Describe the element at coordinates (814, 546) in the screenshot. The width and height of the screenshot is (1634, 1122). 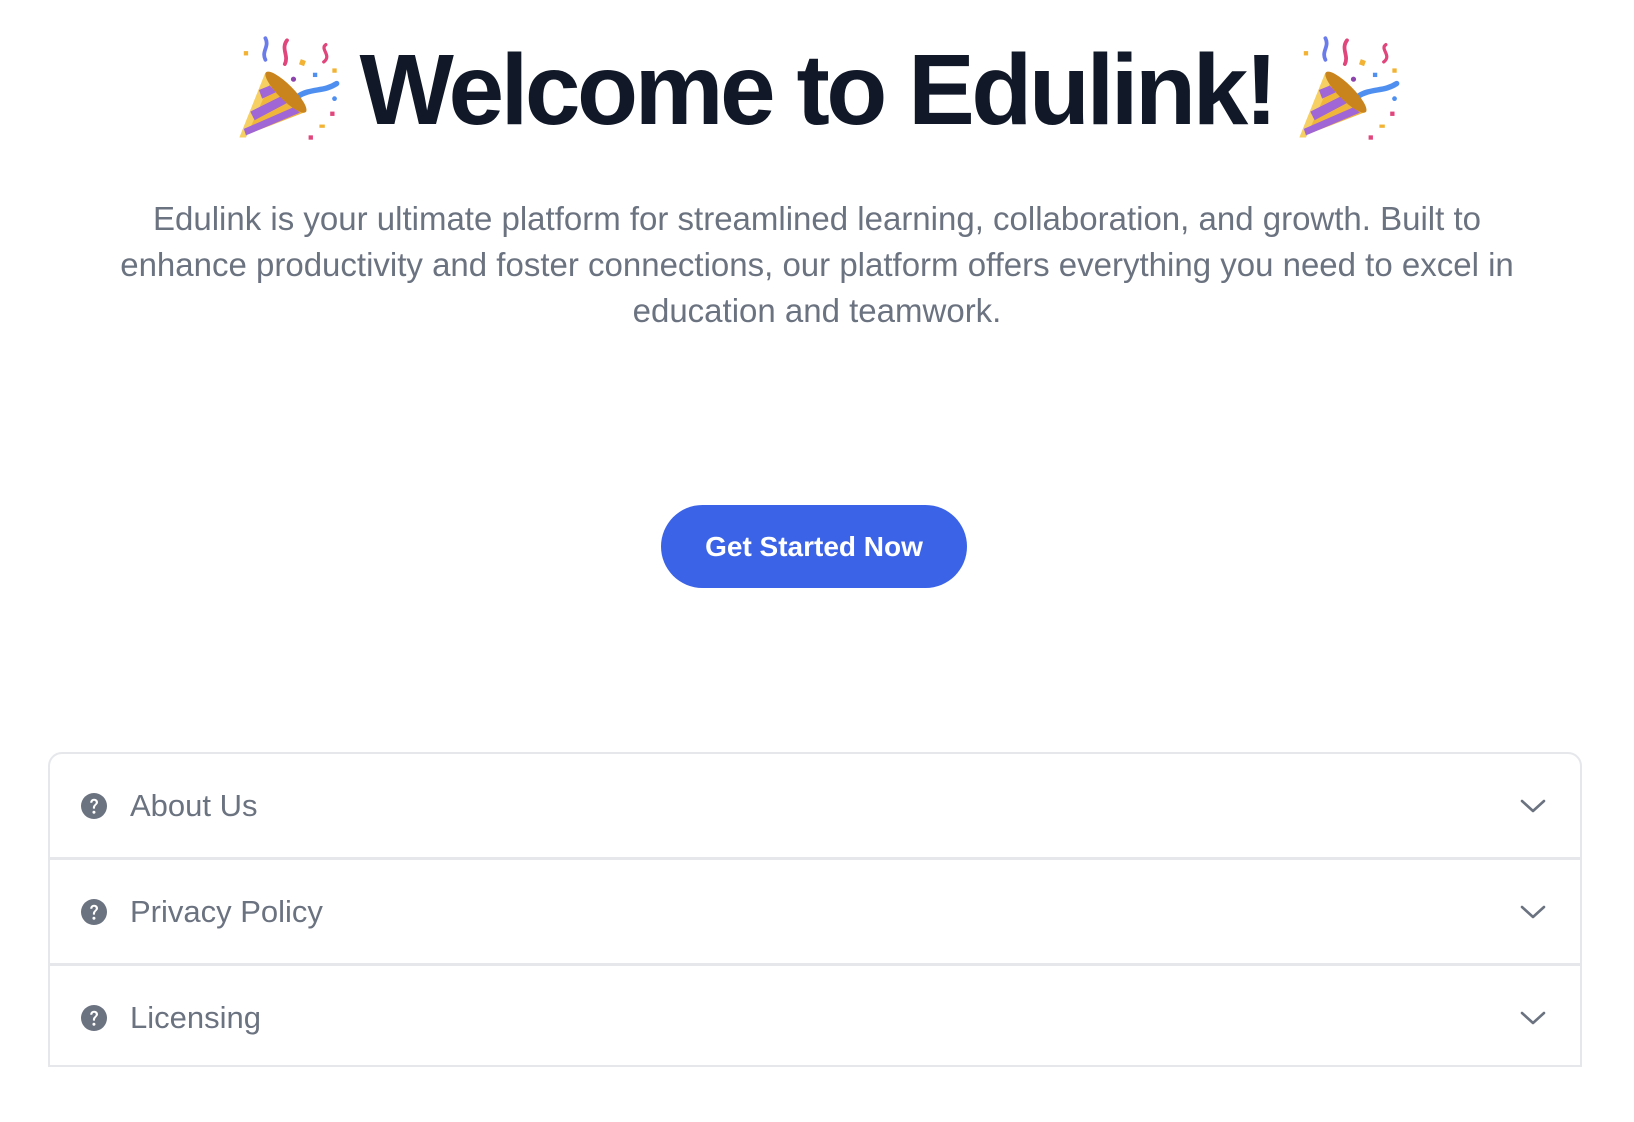
I see `get-started-button: Get Started Now` at that location.